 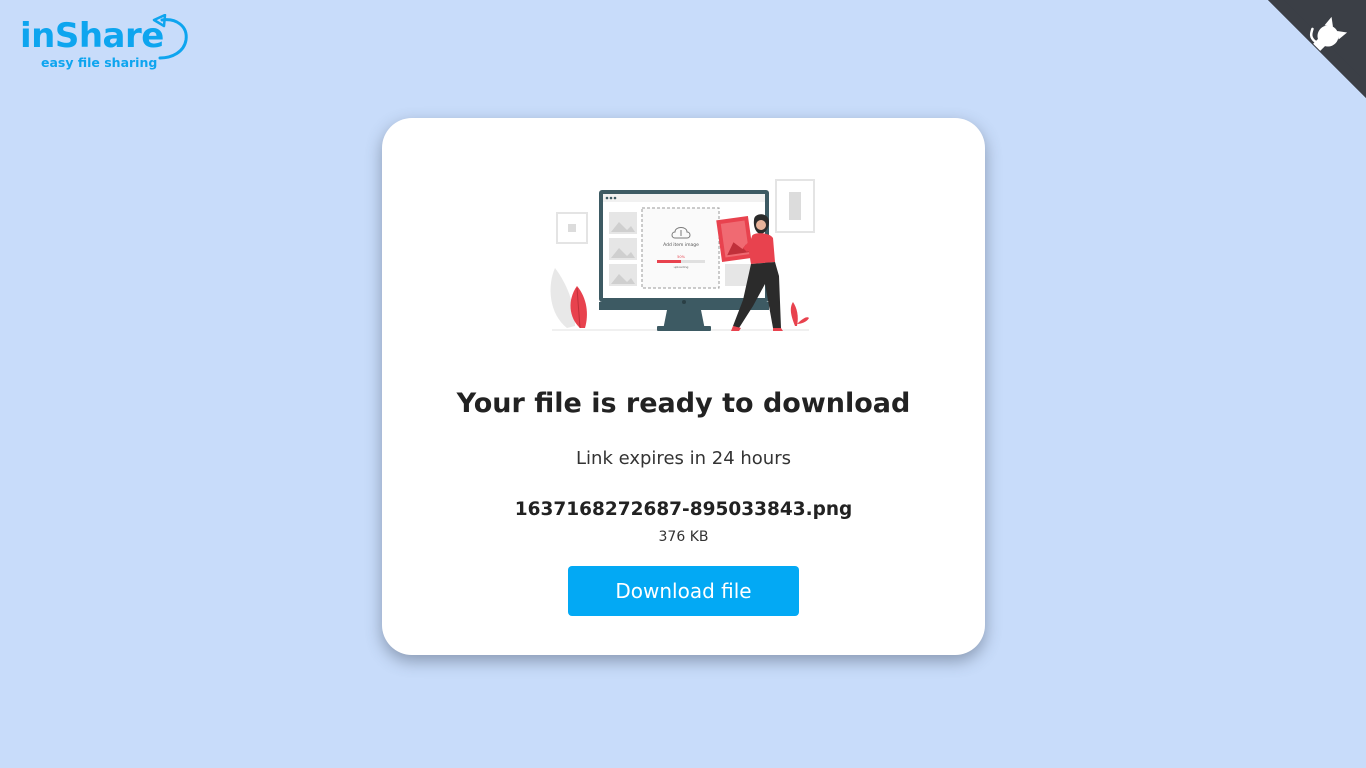 I want to click on logo-tagline: easy file sharing, so click(x=99, y=62).